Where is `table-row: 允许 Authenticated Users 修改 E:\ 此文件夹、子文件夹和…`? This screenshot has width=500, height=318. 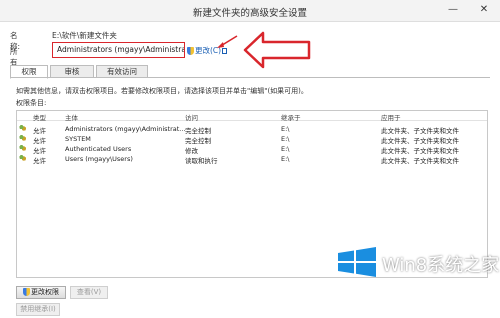 table-row: 允许 Authenticated Users 修改 E:\ 此文件夹、子文件夹和… is located at coordinates (252, 150).